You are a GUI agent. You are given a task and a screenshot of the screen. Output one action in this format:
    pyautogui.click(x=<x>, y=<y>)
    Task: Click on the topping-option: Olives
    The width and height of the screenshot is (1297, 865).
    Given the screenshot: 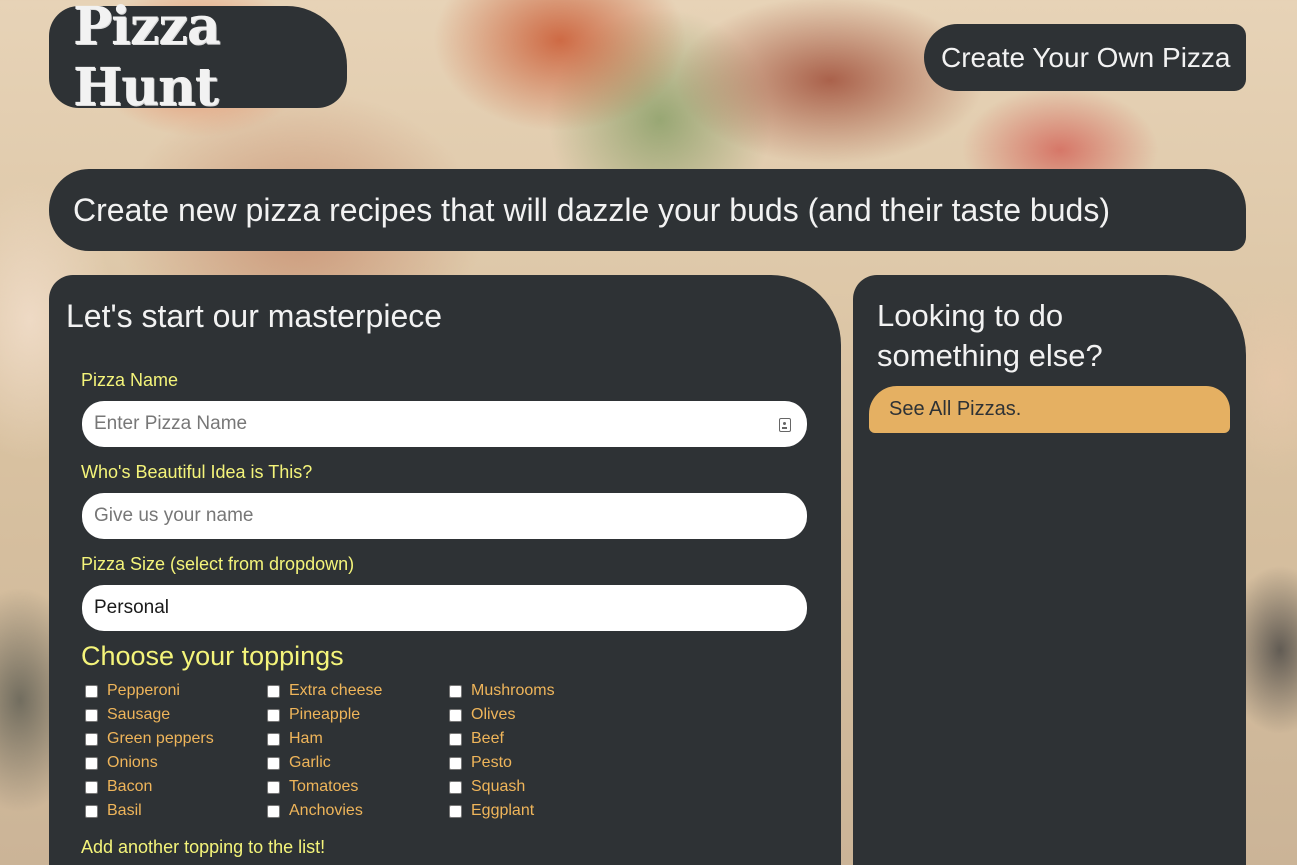 What is the action you would take?
    pyautogui.click(x=539, y=715)
    